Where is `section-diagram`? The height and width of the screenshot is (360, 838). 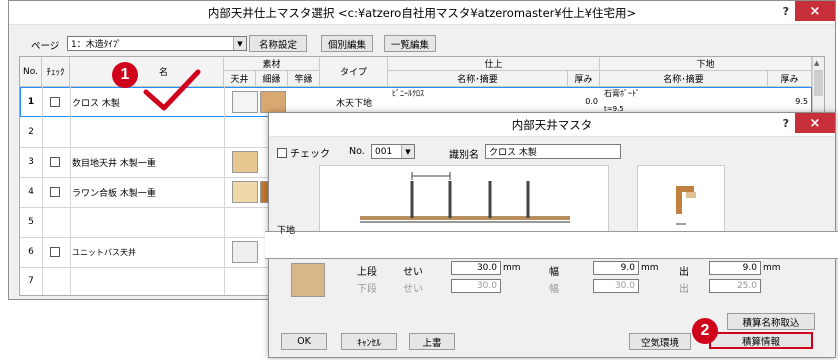 section-diagram is located at coordinates (464, 200).